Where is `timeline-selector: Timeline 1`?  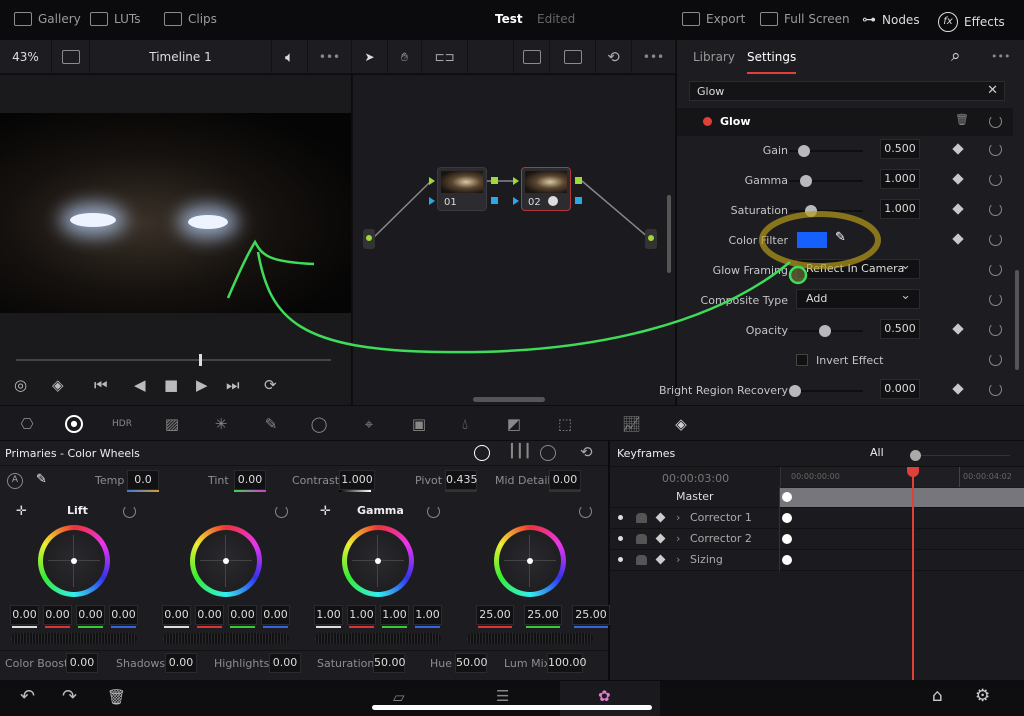 timeline-selector: Timeline 1 is located at coordinates (181, 57).